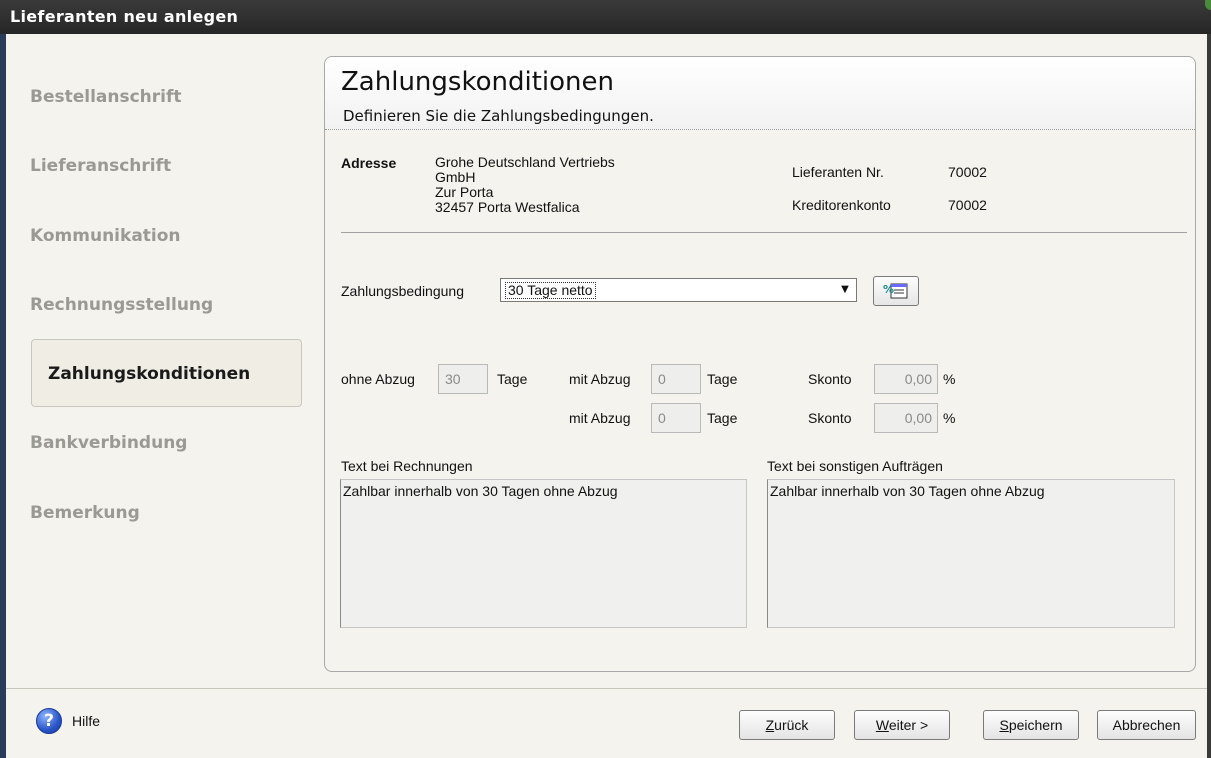 Image resolution: width=1211 pixels, height=758 pixels. Describe the element at coordinates (477, 82) in the screenshot. I see `page-title: Zahlungskonditionen` at that location.